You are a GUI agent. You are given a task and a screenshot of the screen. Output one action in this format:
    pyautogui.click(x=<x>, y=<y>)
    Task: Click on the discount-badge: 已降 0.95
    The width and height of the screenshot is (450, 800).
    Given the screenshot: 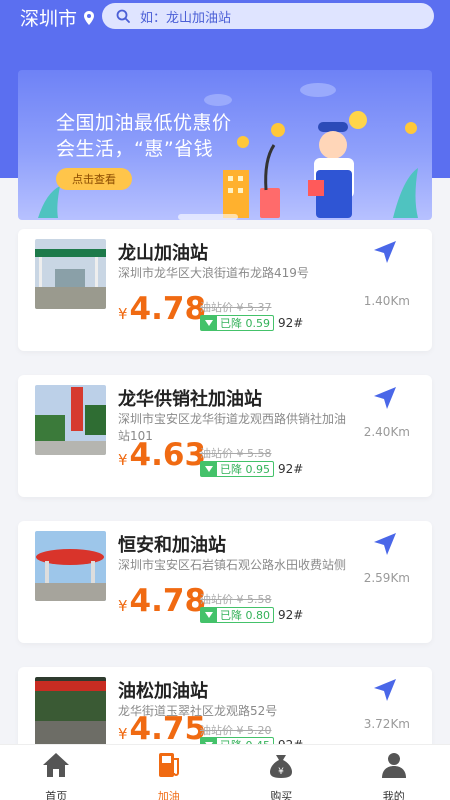 What is the action you would take?
    pyautogui.click(x=237, y=469)
    